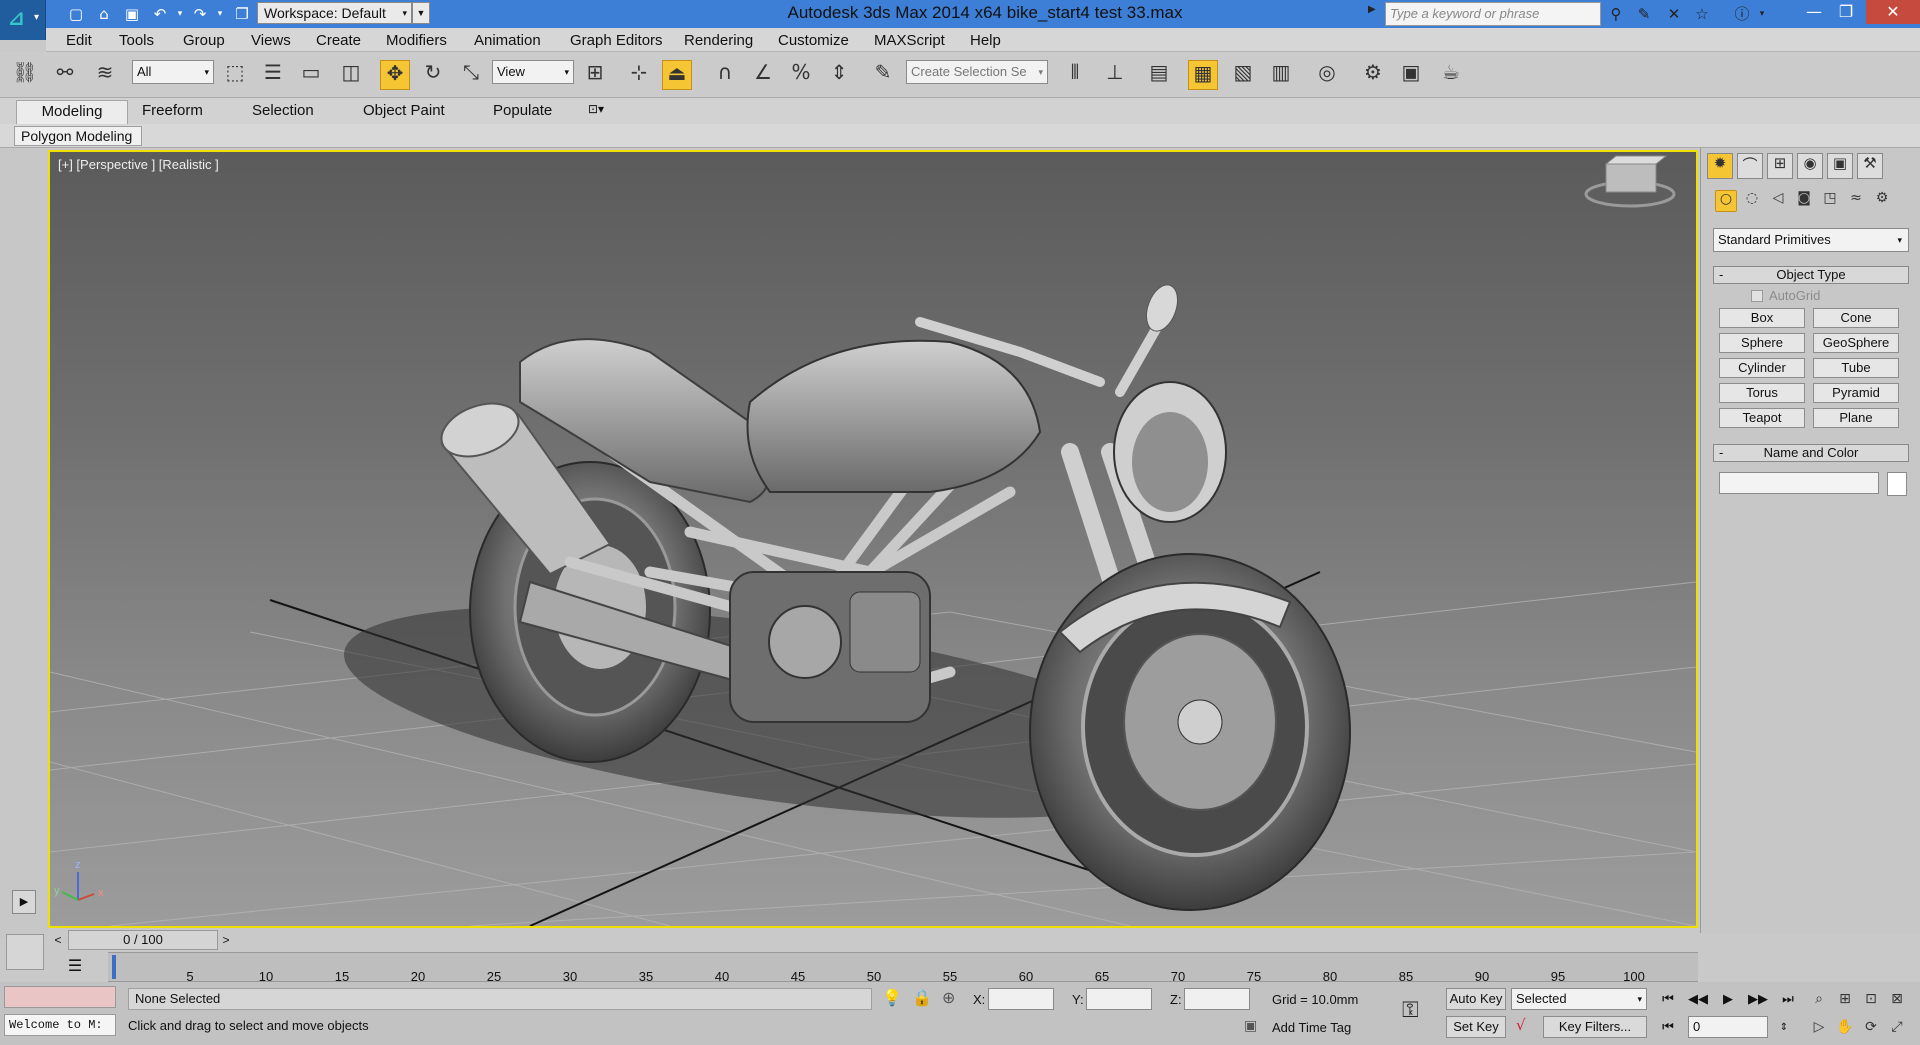 The height and width of the screenshot is (1045, 1920). I want to click on pyramid-button: Pyramid, so click(1856, 393).